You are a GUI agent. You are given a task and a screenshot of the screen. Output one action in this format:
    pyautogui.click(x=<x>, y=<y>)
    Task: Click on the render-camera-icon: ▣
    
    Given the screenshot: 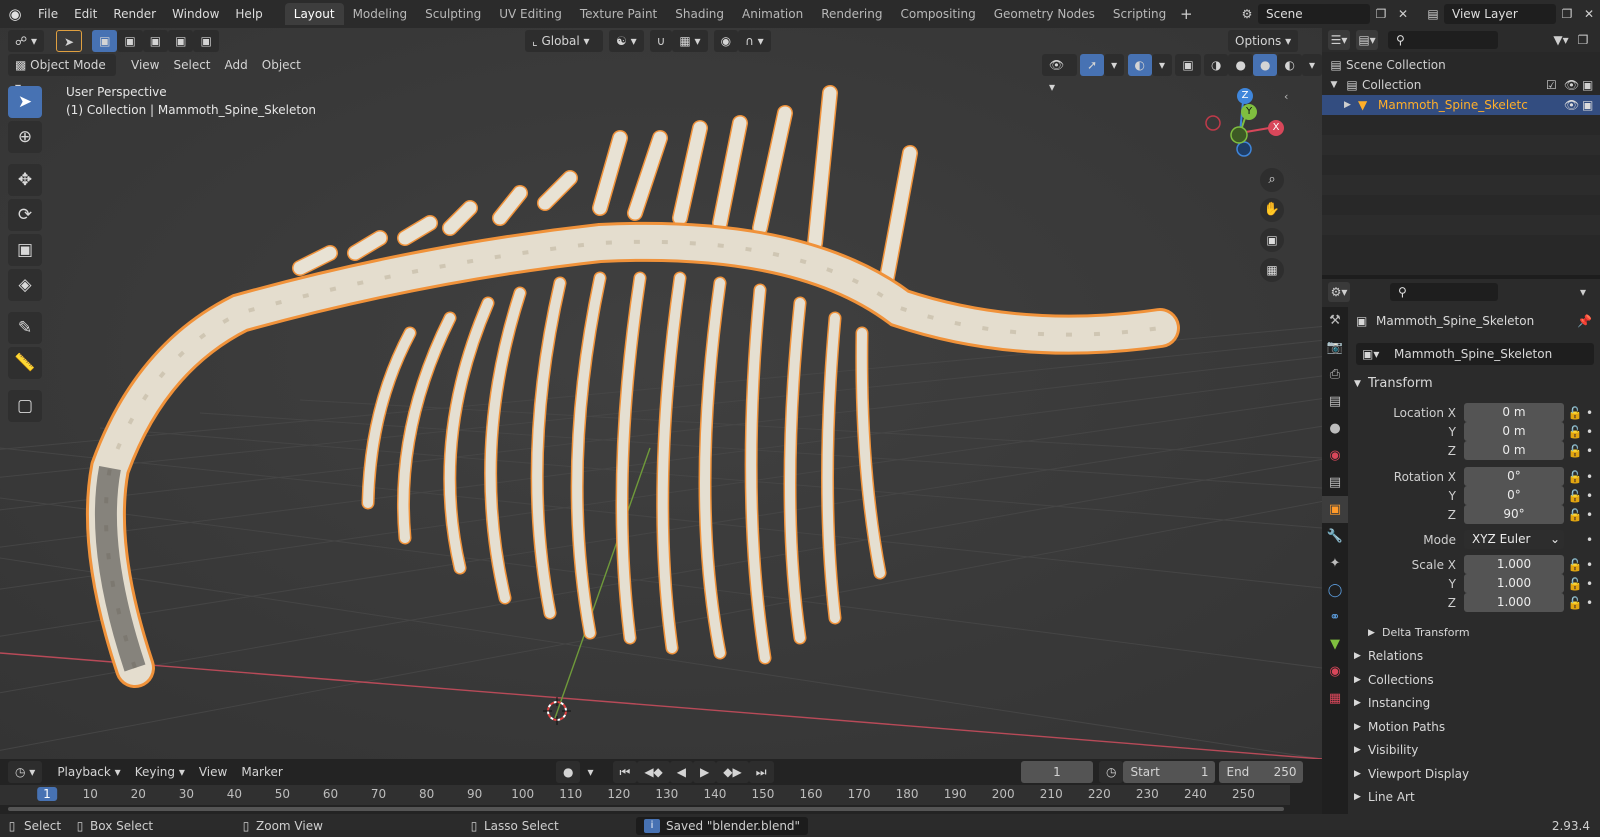 What is the action you would take?
    pyautogui.click(x=1591, y=85)
    